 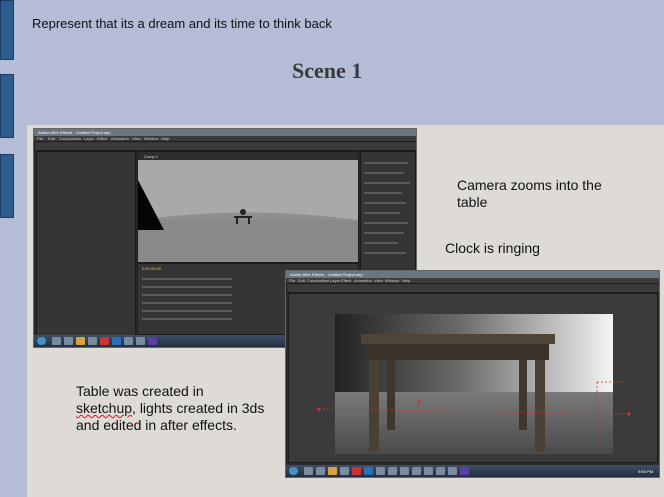 What do you see at coordinates (529, 193) in the screenshot?
I see `camera-note: Camera zooms into the table` at bounding box center [529, 193].